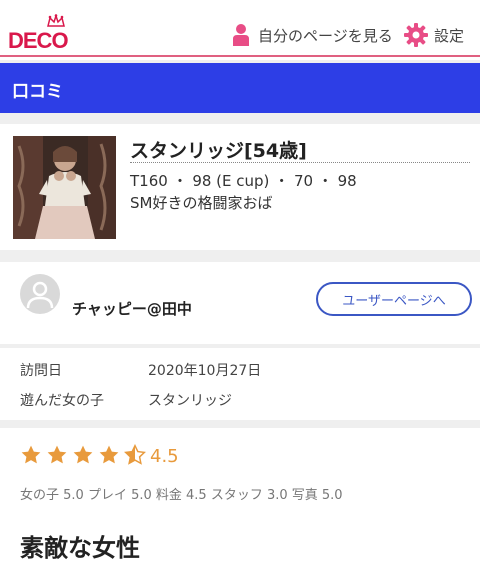 The image size is (480, 564). I want to click on played-girl-label: 遊んだ女の子, so click(62, 401).